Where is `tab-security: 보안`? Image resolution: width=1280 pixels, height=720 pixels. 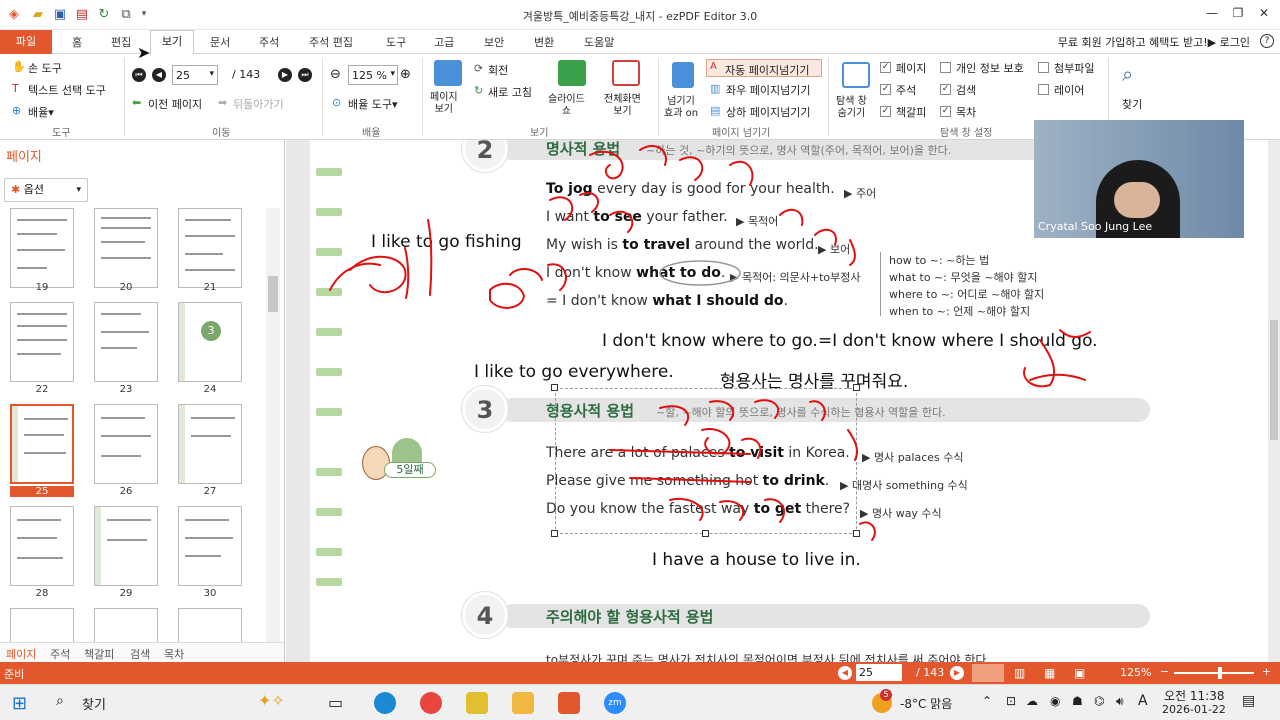
tab-security: 보안 is located at coordinates (494, 42).